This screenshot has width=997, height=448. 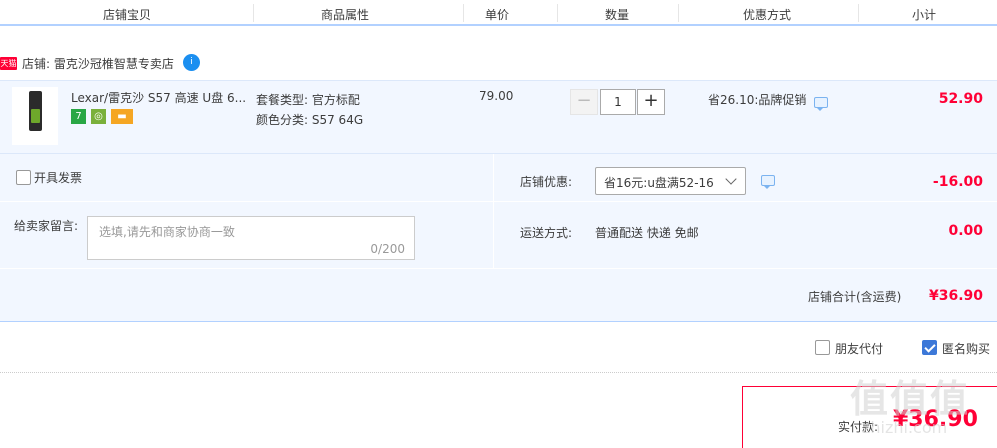 What do you see at coordinates (98, 116) in the screenshot?
I see `guarantee-icon: ◎` at bounding box center [98, 116].